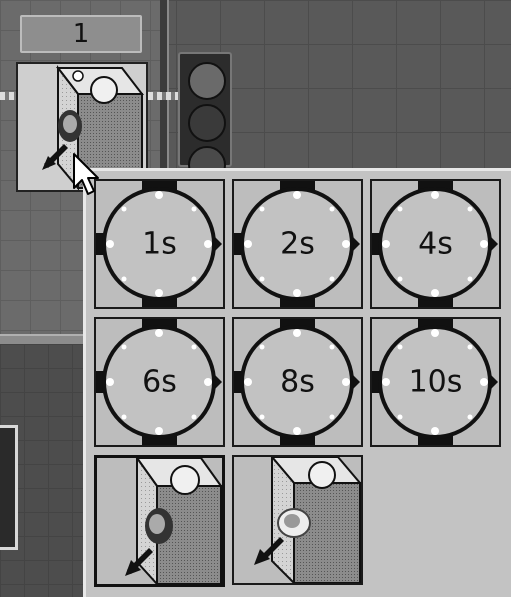  What do you see at coordinates (86, 174) in the screenshot?
I see `mouse-cursor-icon` at bounding box center [86, 174].